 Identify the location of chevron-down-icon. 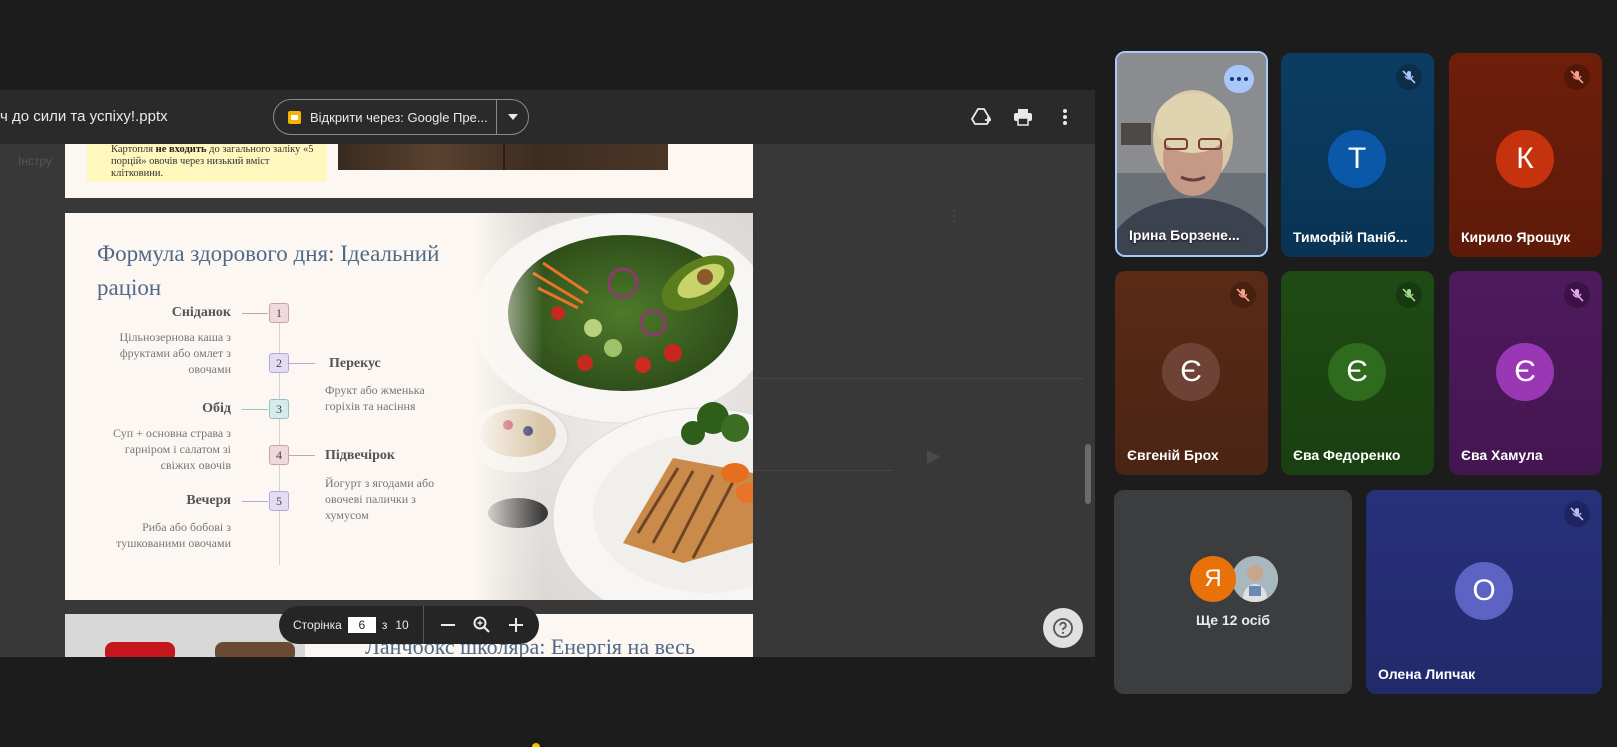
(512, 117).